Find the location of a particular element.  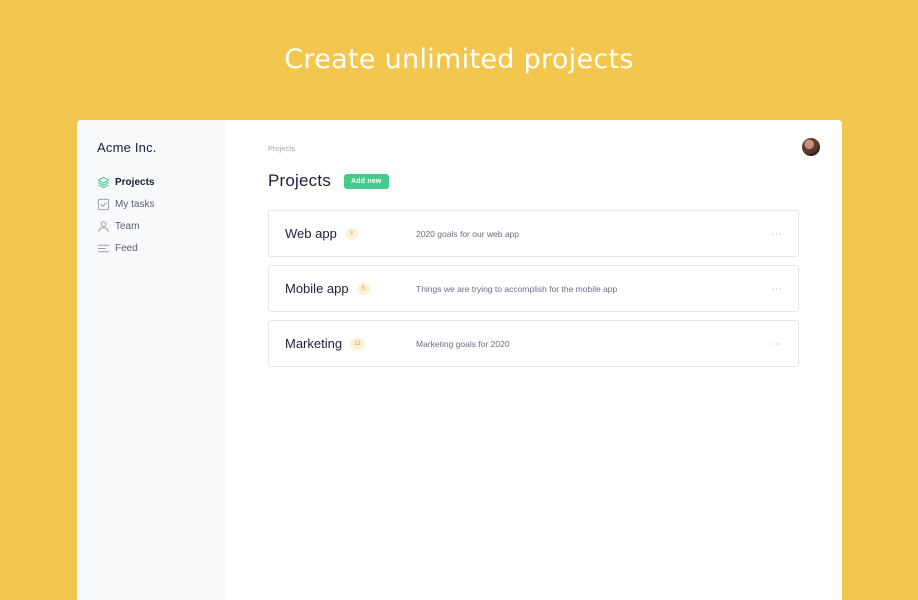

project-name-wrap: Web app 3 is located at coordinates (350, 233).